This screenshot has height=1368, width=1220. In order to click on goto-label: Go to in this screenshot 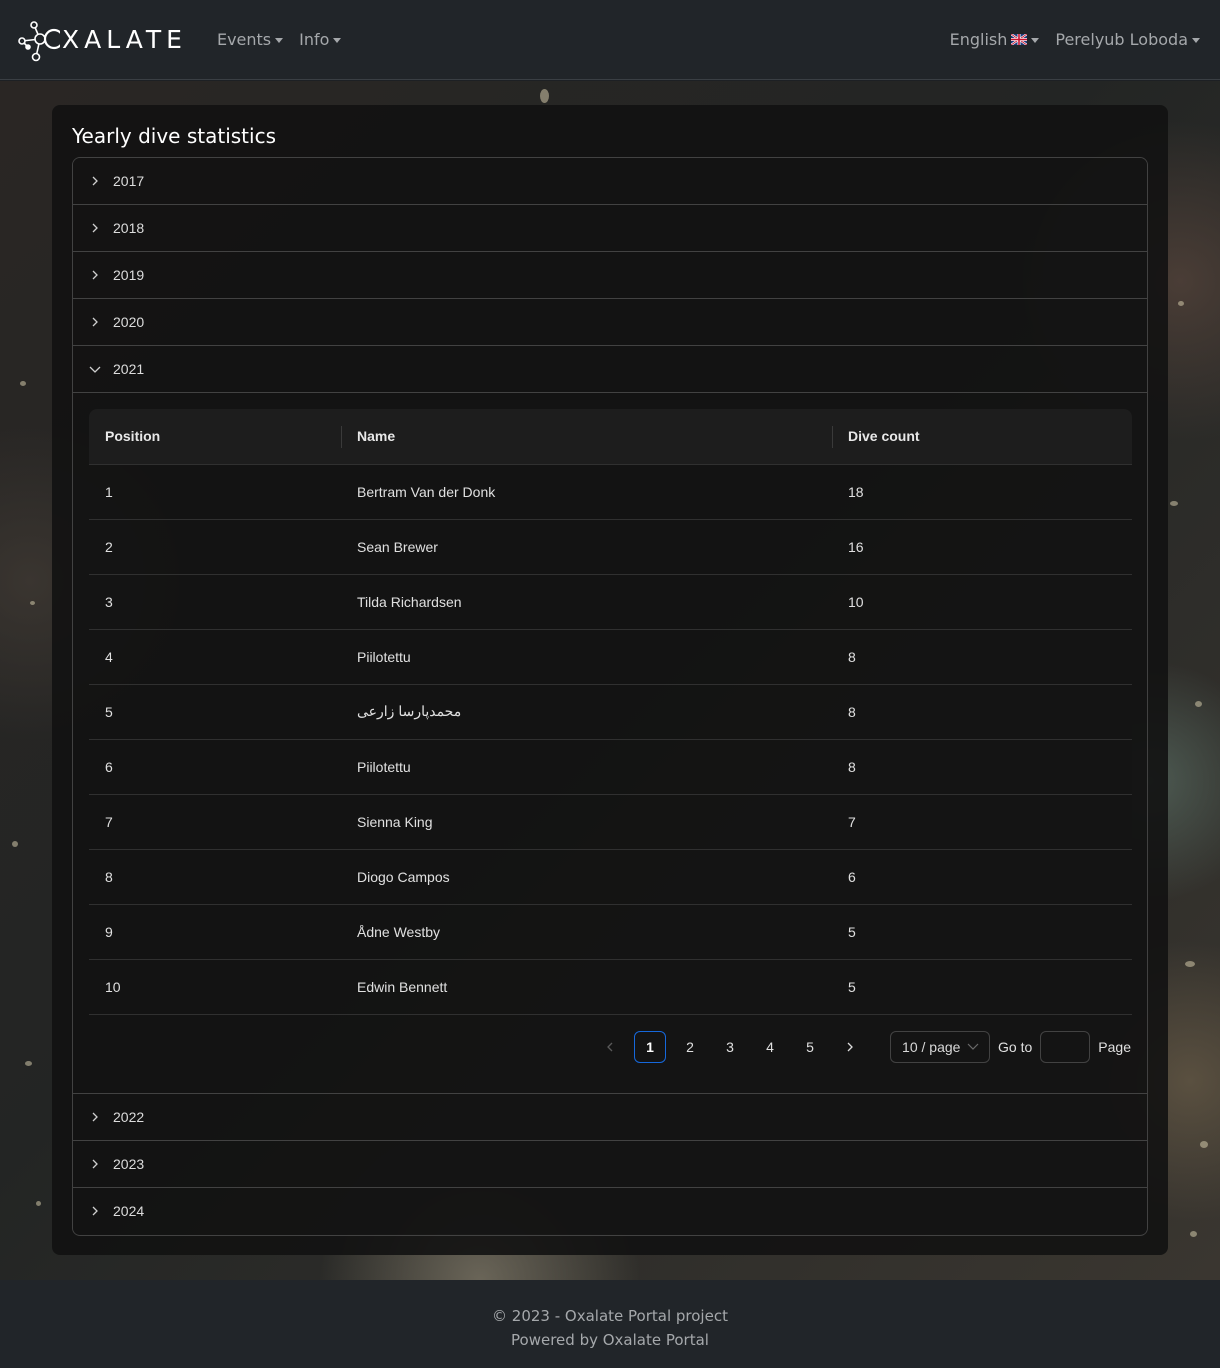, I will do `click(1015, 1046)`.